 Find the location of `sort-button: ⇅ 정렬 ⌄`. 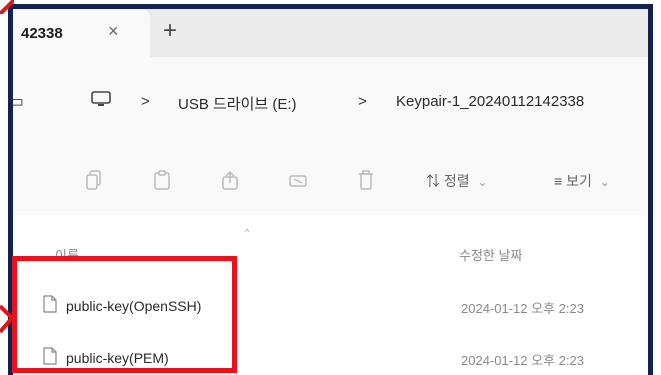

sort-button: ⇅ 정렬 ⌄ is located at coordinates (457, 181).